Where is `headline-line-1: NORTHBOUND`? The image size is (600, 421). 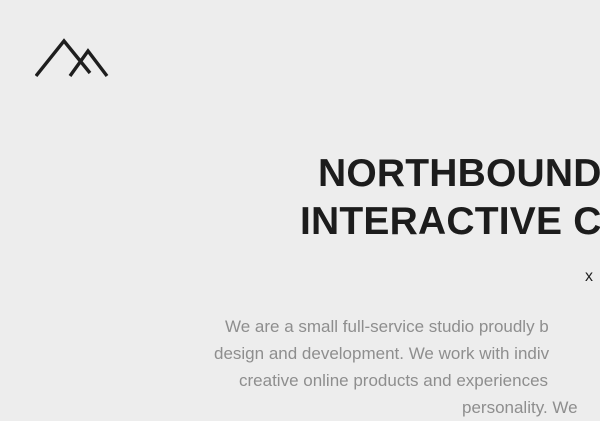
headline-line-1: NORTHBOUND is located at coordinates (459, 173).